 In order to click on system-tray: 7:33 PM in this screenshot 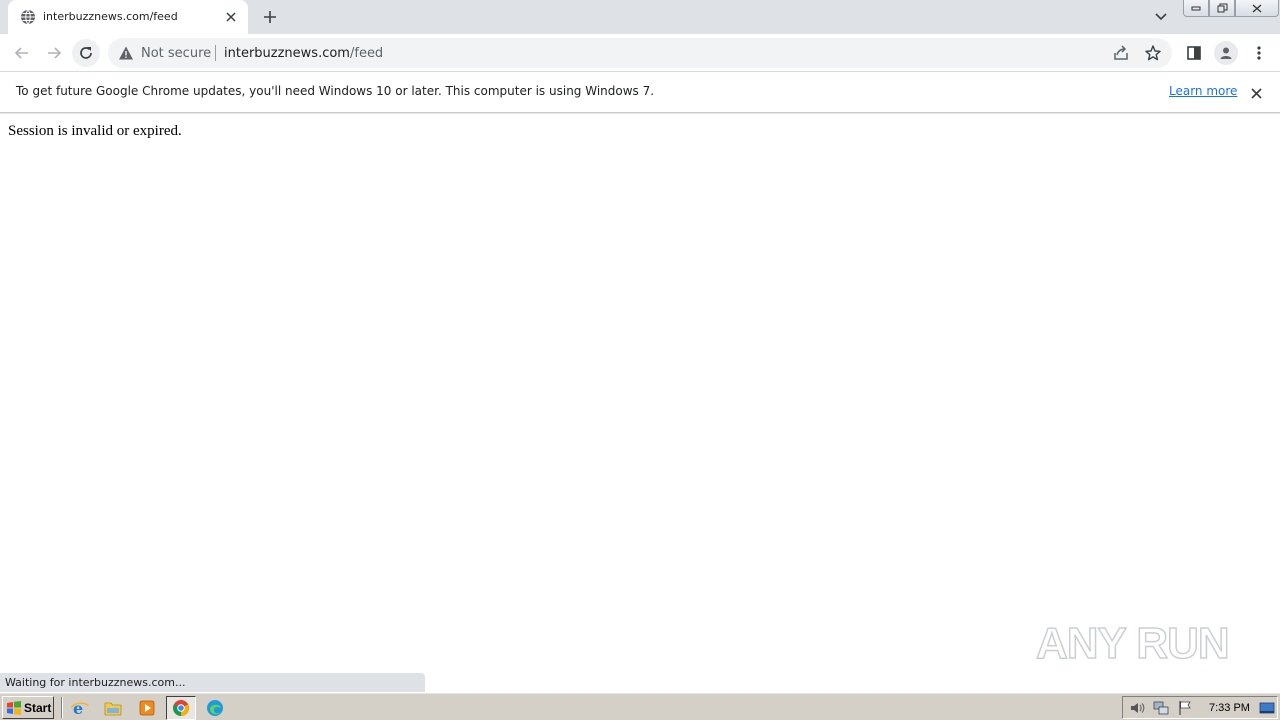, I will do `click(1200, 707)`.